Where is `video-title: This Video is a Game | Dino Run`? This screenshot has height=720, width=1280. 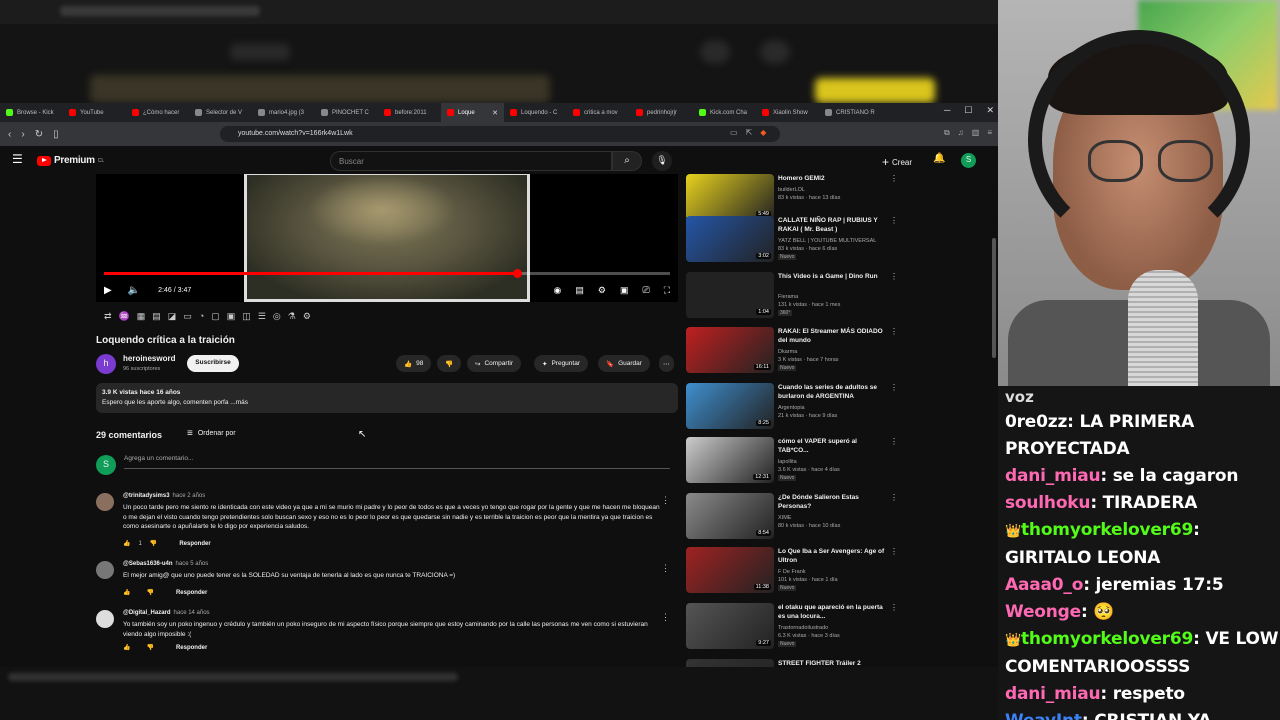 video-title: This Video is a Game | Dino Run is located at coordinates (832, 276).